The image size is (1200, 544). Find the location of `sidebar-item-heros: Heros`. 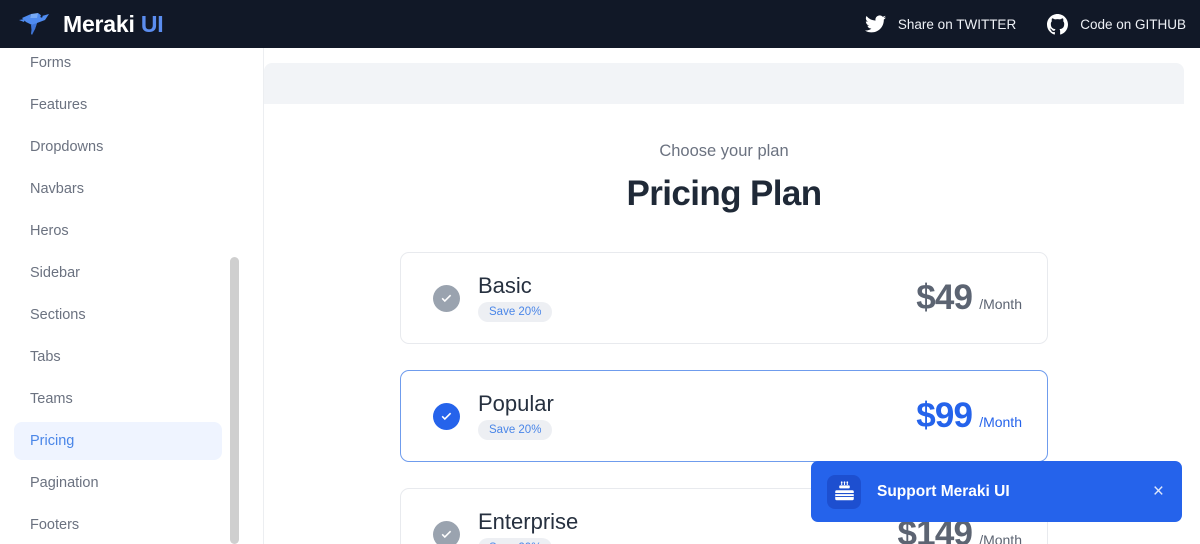

sidebar-item-heros: Heros is located at coordinates (118, 231).